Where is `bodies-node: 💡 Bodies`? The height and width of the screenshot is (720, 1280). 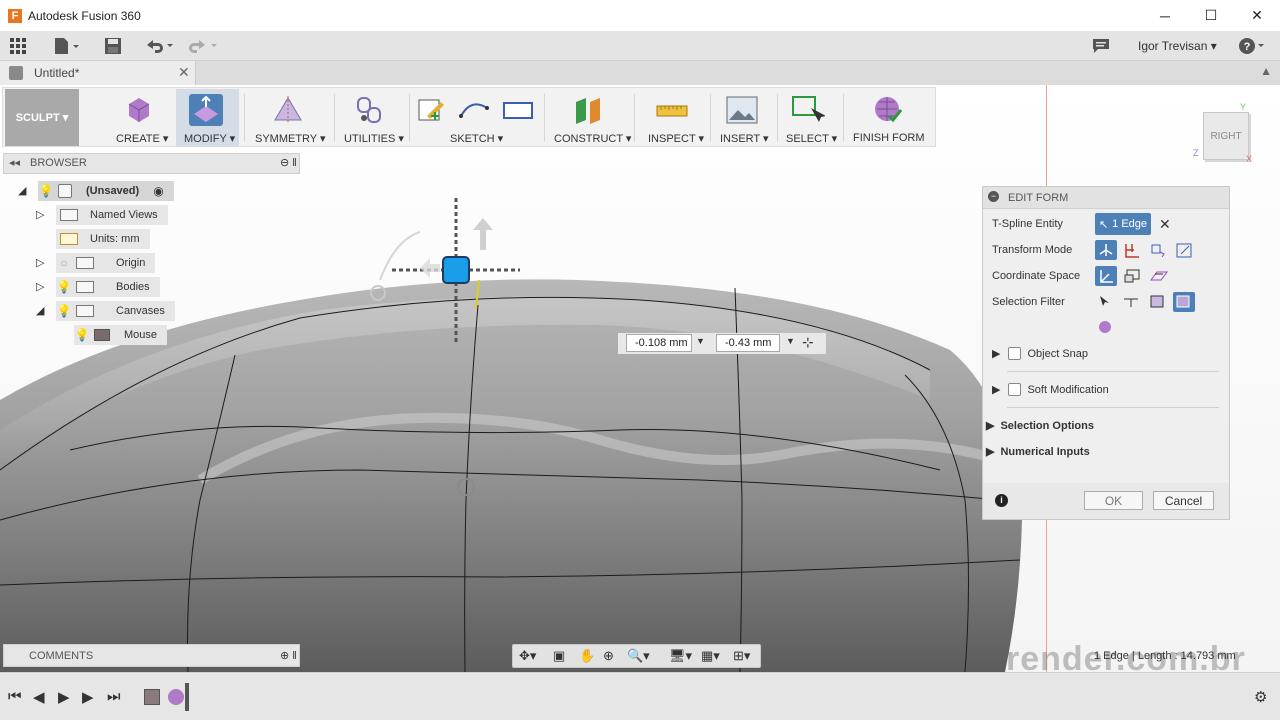
bodies-node: 💡 Bodies is located at coordinates (108, 287).